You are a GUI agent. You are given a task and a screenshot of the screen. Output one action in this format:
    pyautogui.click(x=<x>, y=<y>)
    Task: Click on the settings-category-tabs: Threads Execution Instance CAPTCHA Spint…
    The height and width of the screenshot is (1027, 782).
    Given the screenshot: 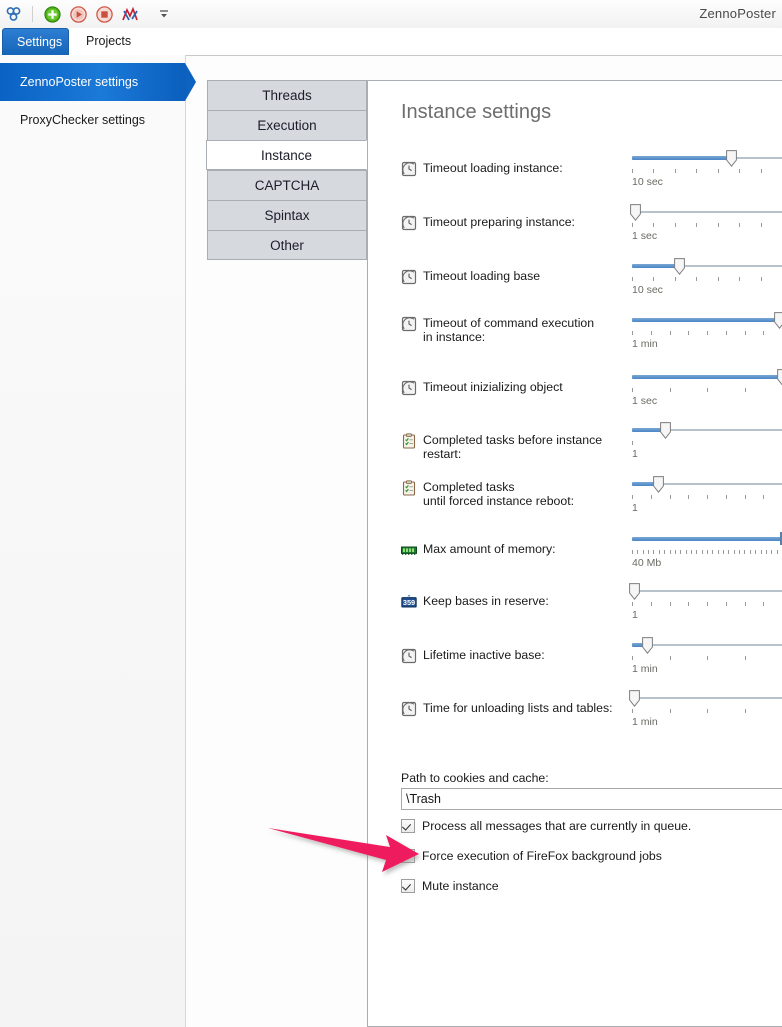 What is the action you would take?
    pyautogui.click(x=286, y=170)
    